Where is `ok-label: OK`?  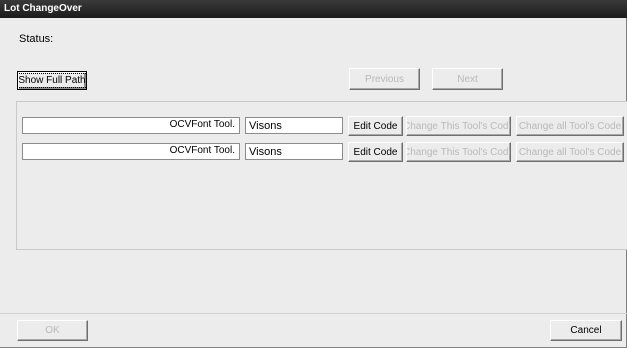 ok-label: OK is located at coordinates (52, 330).